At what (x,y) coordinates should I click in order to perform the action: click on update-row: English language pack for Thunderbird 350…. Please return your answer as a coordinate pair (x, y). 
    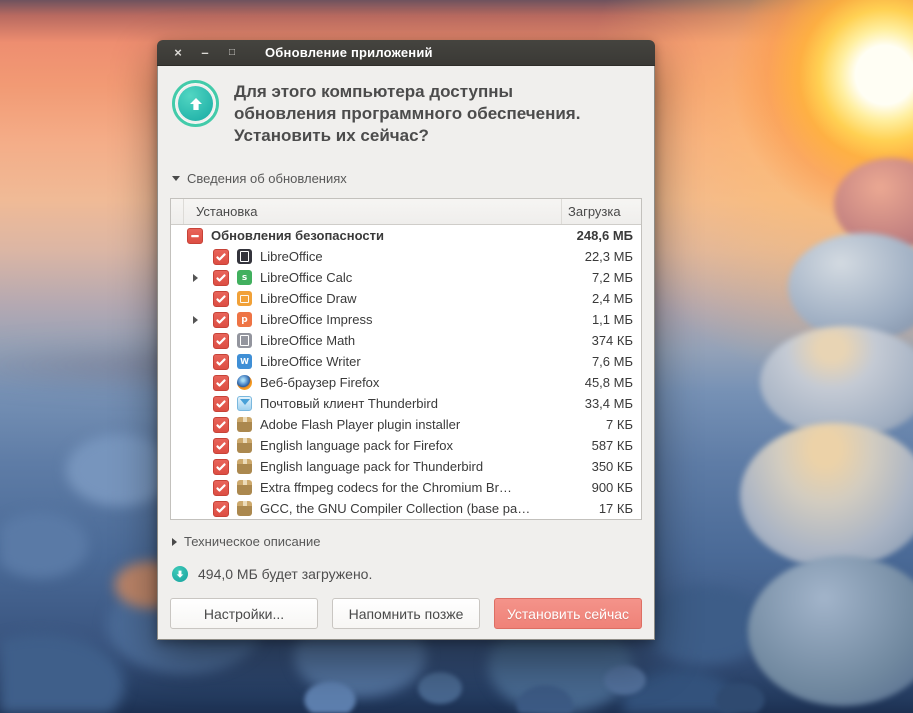
    Looking at the image, I should click on (406, 466).